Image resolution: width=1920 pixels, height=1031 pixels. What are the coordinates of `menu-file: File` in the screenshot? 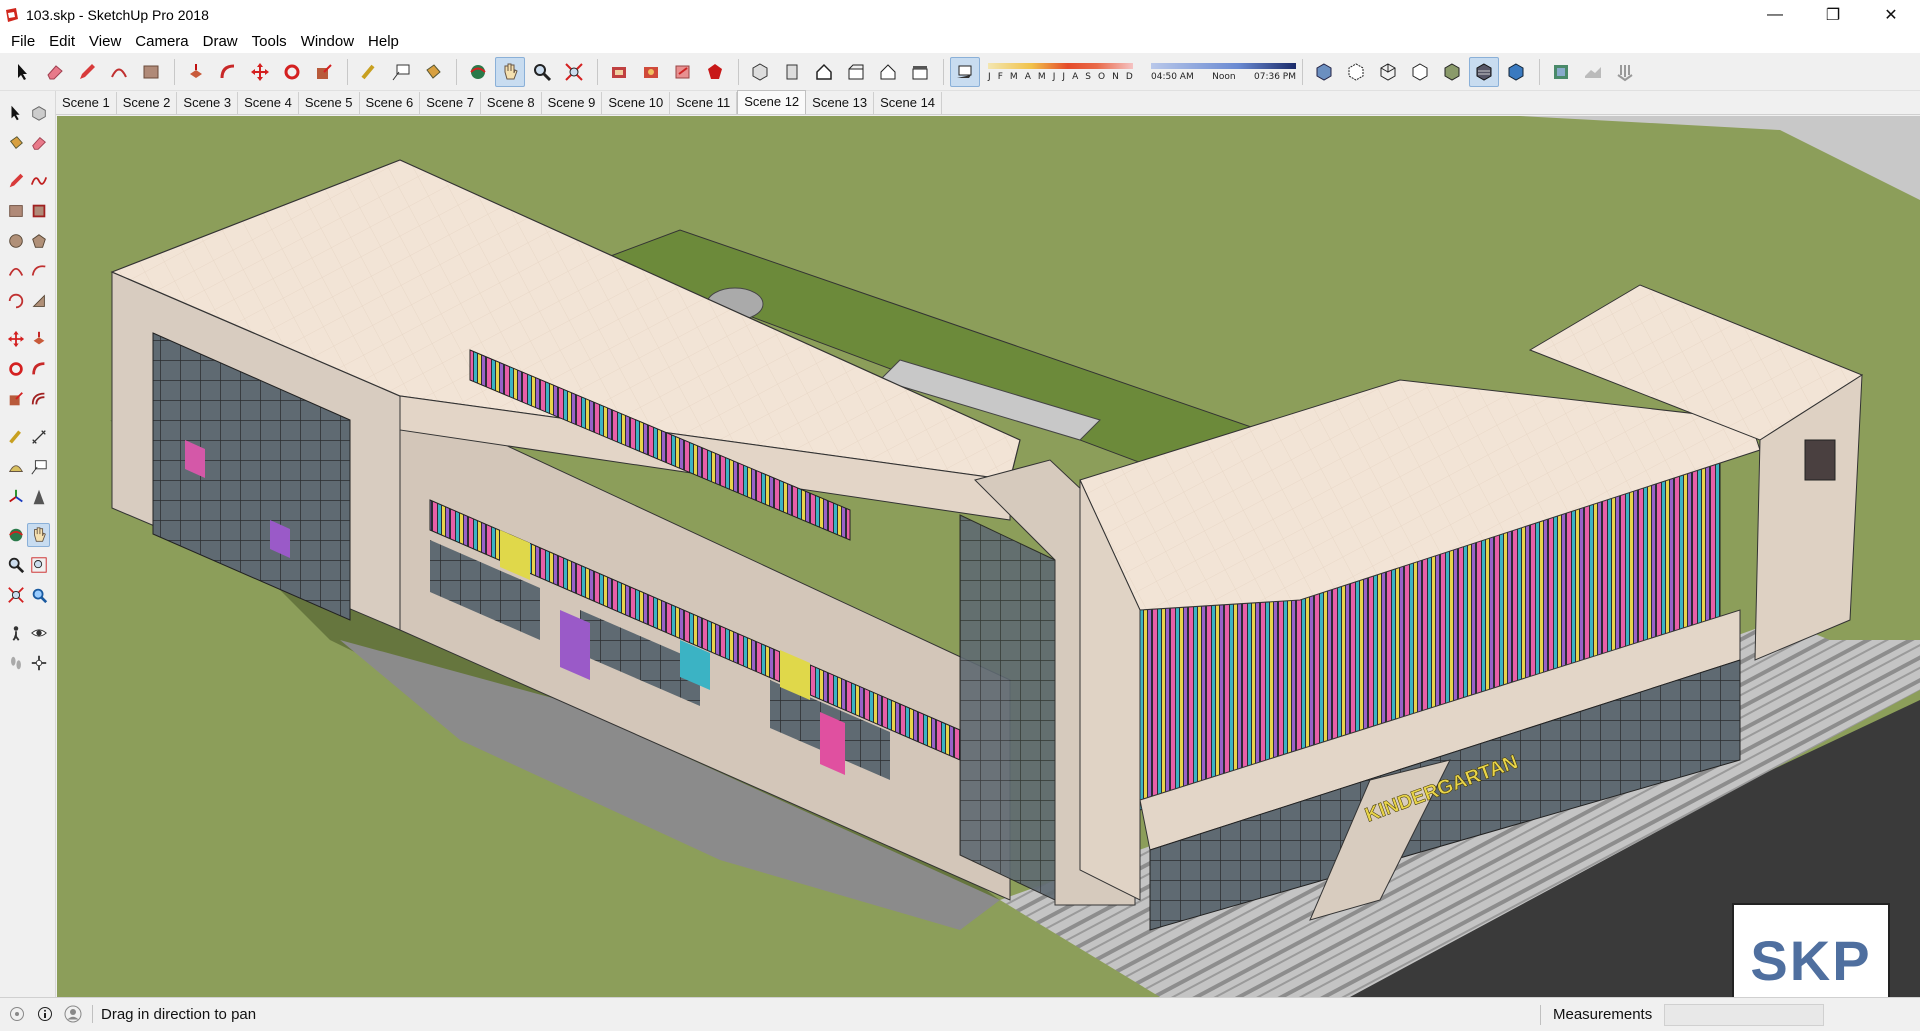 It's located at (23, 41).